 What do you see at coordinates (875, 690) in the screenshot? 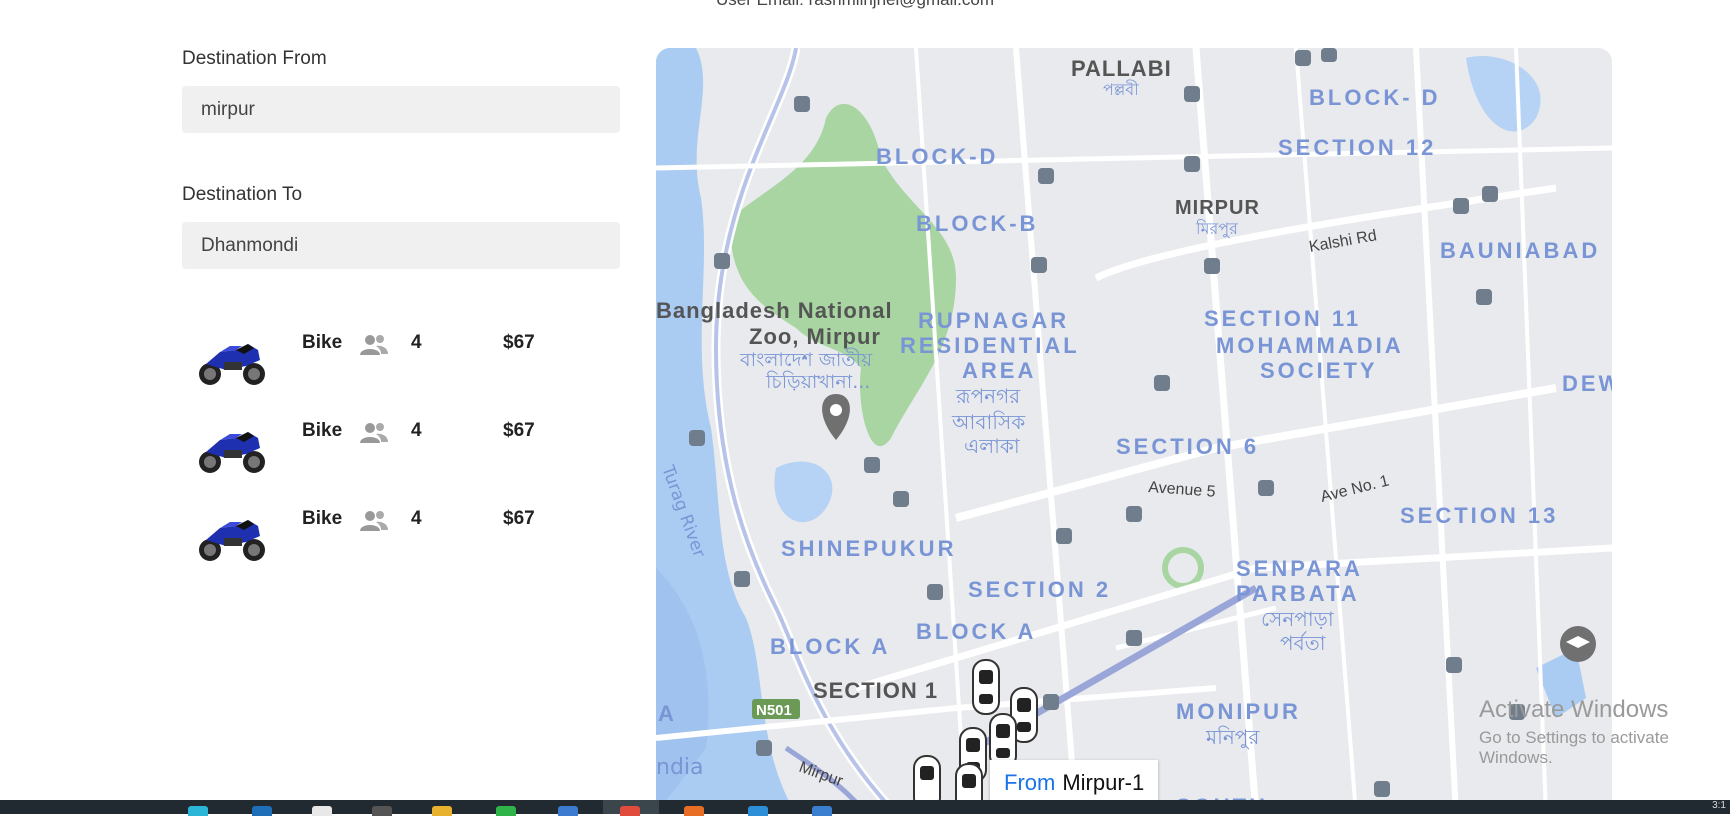
I see `svg-text: SECTION 1` at bounding box center [875, 690].